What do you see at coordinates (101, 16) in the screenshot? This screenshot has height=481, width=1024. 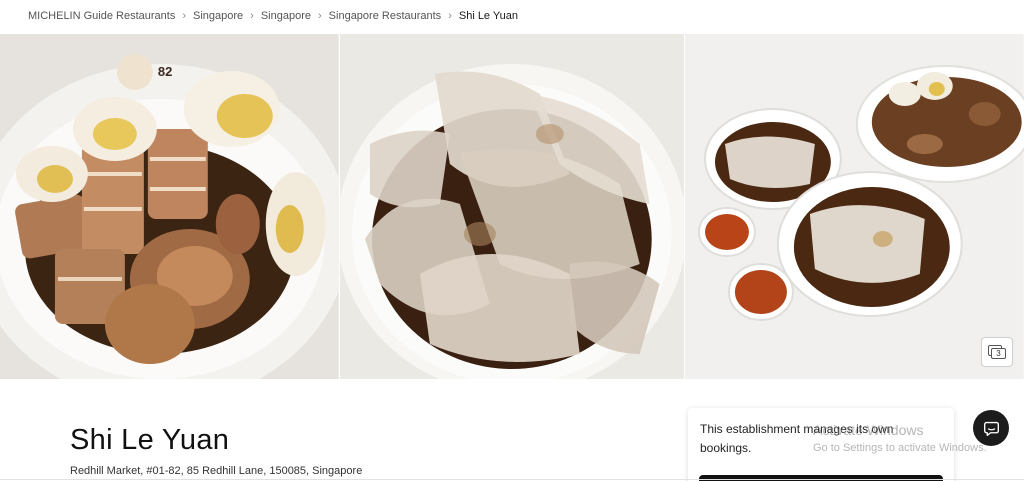 I see `breadcrumb-michelin-guide: MICHELIN Guide Restaurants` at bounding box center [101, 16].